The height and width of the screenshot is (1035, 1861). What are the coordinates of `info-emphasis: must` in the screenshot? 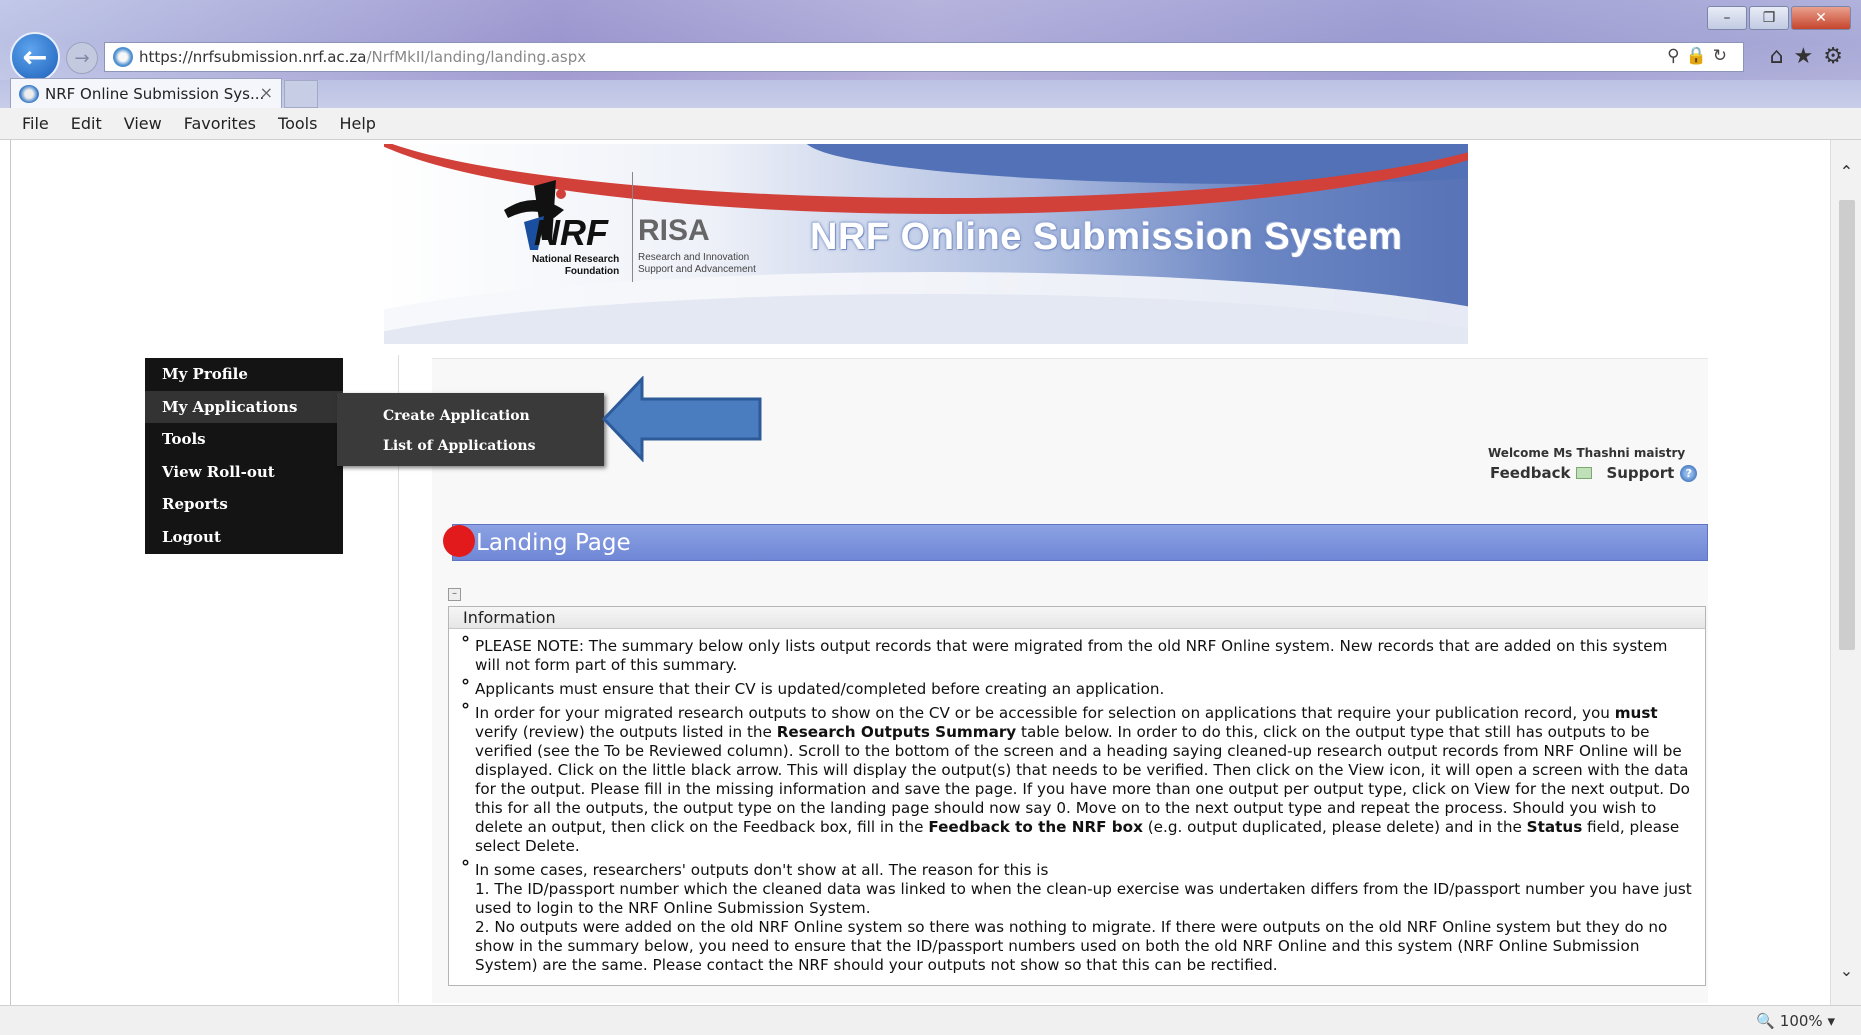 It's located at (1636, 713).